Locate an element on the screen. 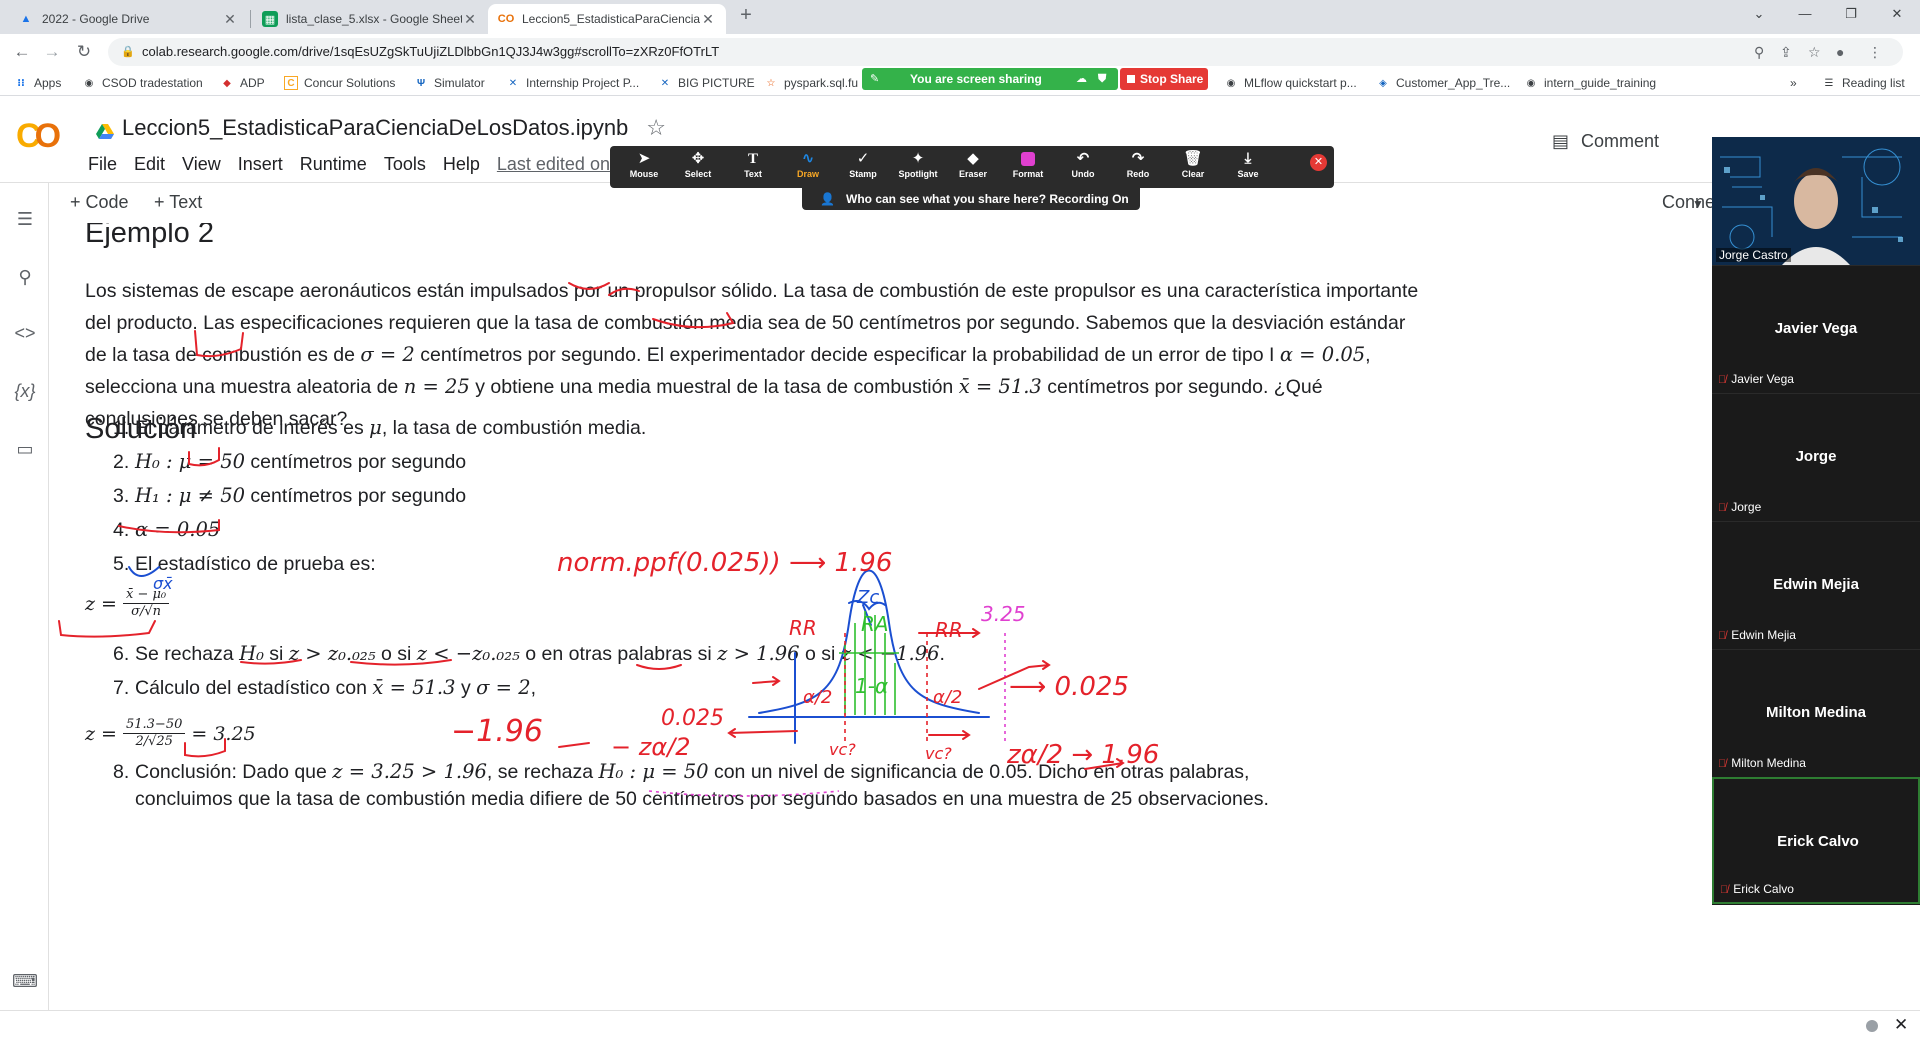  bookmark-adp: ◆ ADP is located at coordinates (242, 83).